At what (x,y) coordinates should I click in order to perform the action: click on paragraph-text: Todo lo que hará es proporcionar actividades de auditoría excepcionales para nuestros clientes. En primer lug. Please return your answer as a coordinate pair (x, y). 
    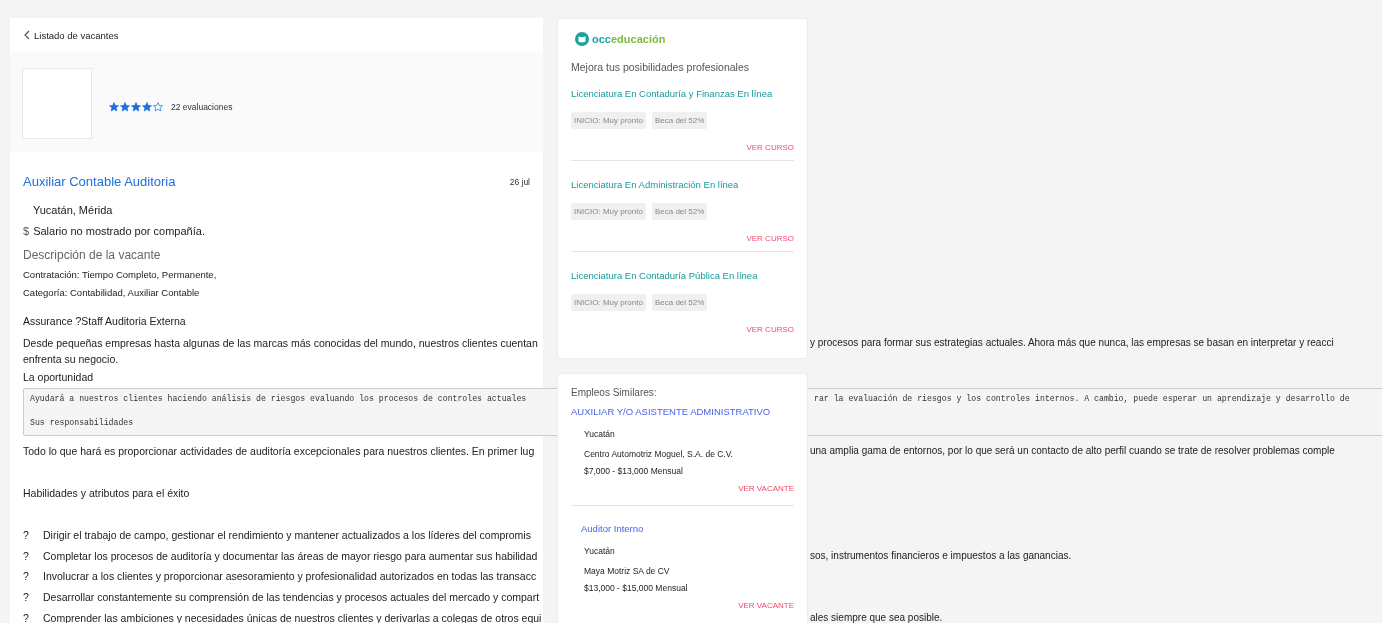
    Looking at the image, I should click on (279, 451).